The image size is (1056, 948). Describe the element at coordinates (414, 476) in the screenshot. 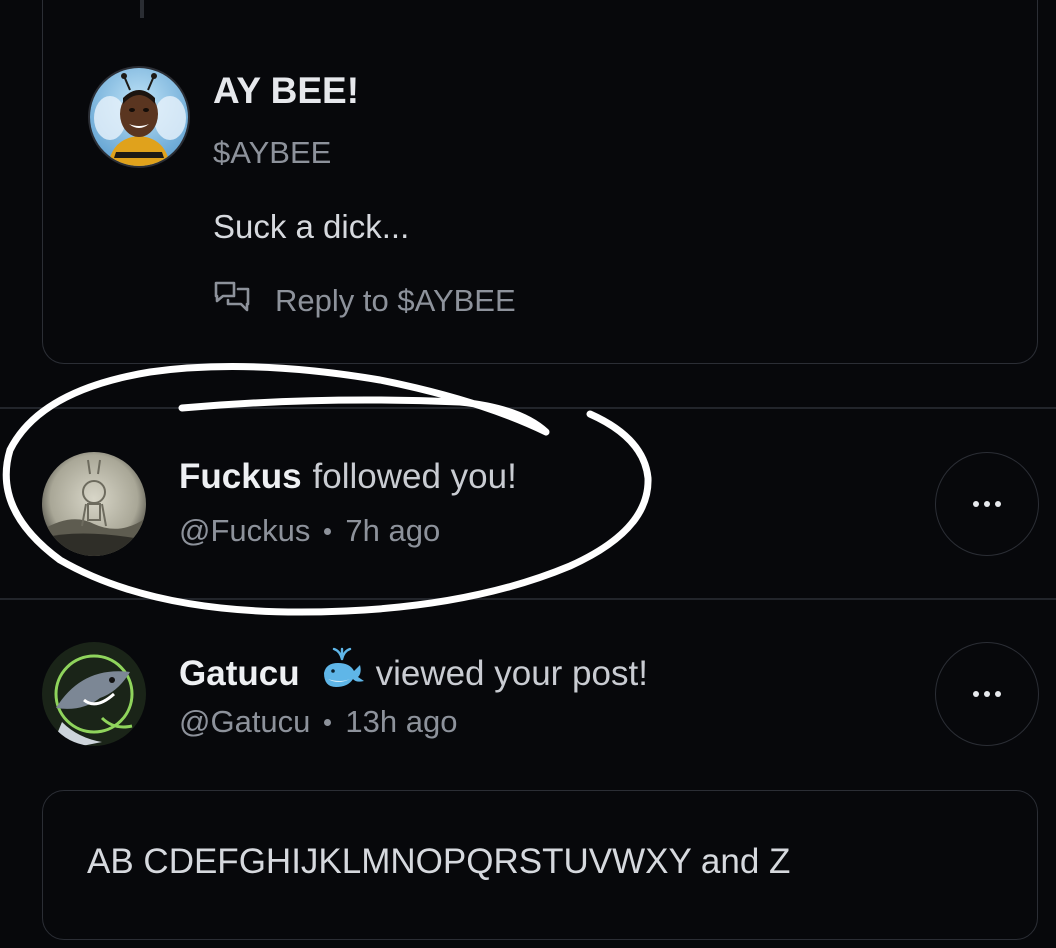

I see `follow-action: followed you!` at that location.